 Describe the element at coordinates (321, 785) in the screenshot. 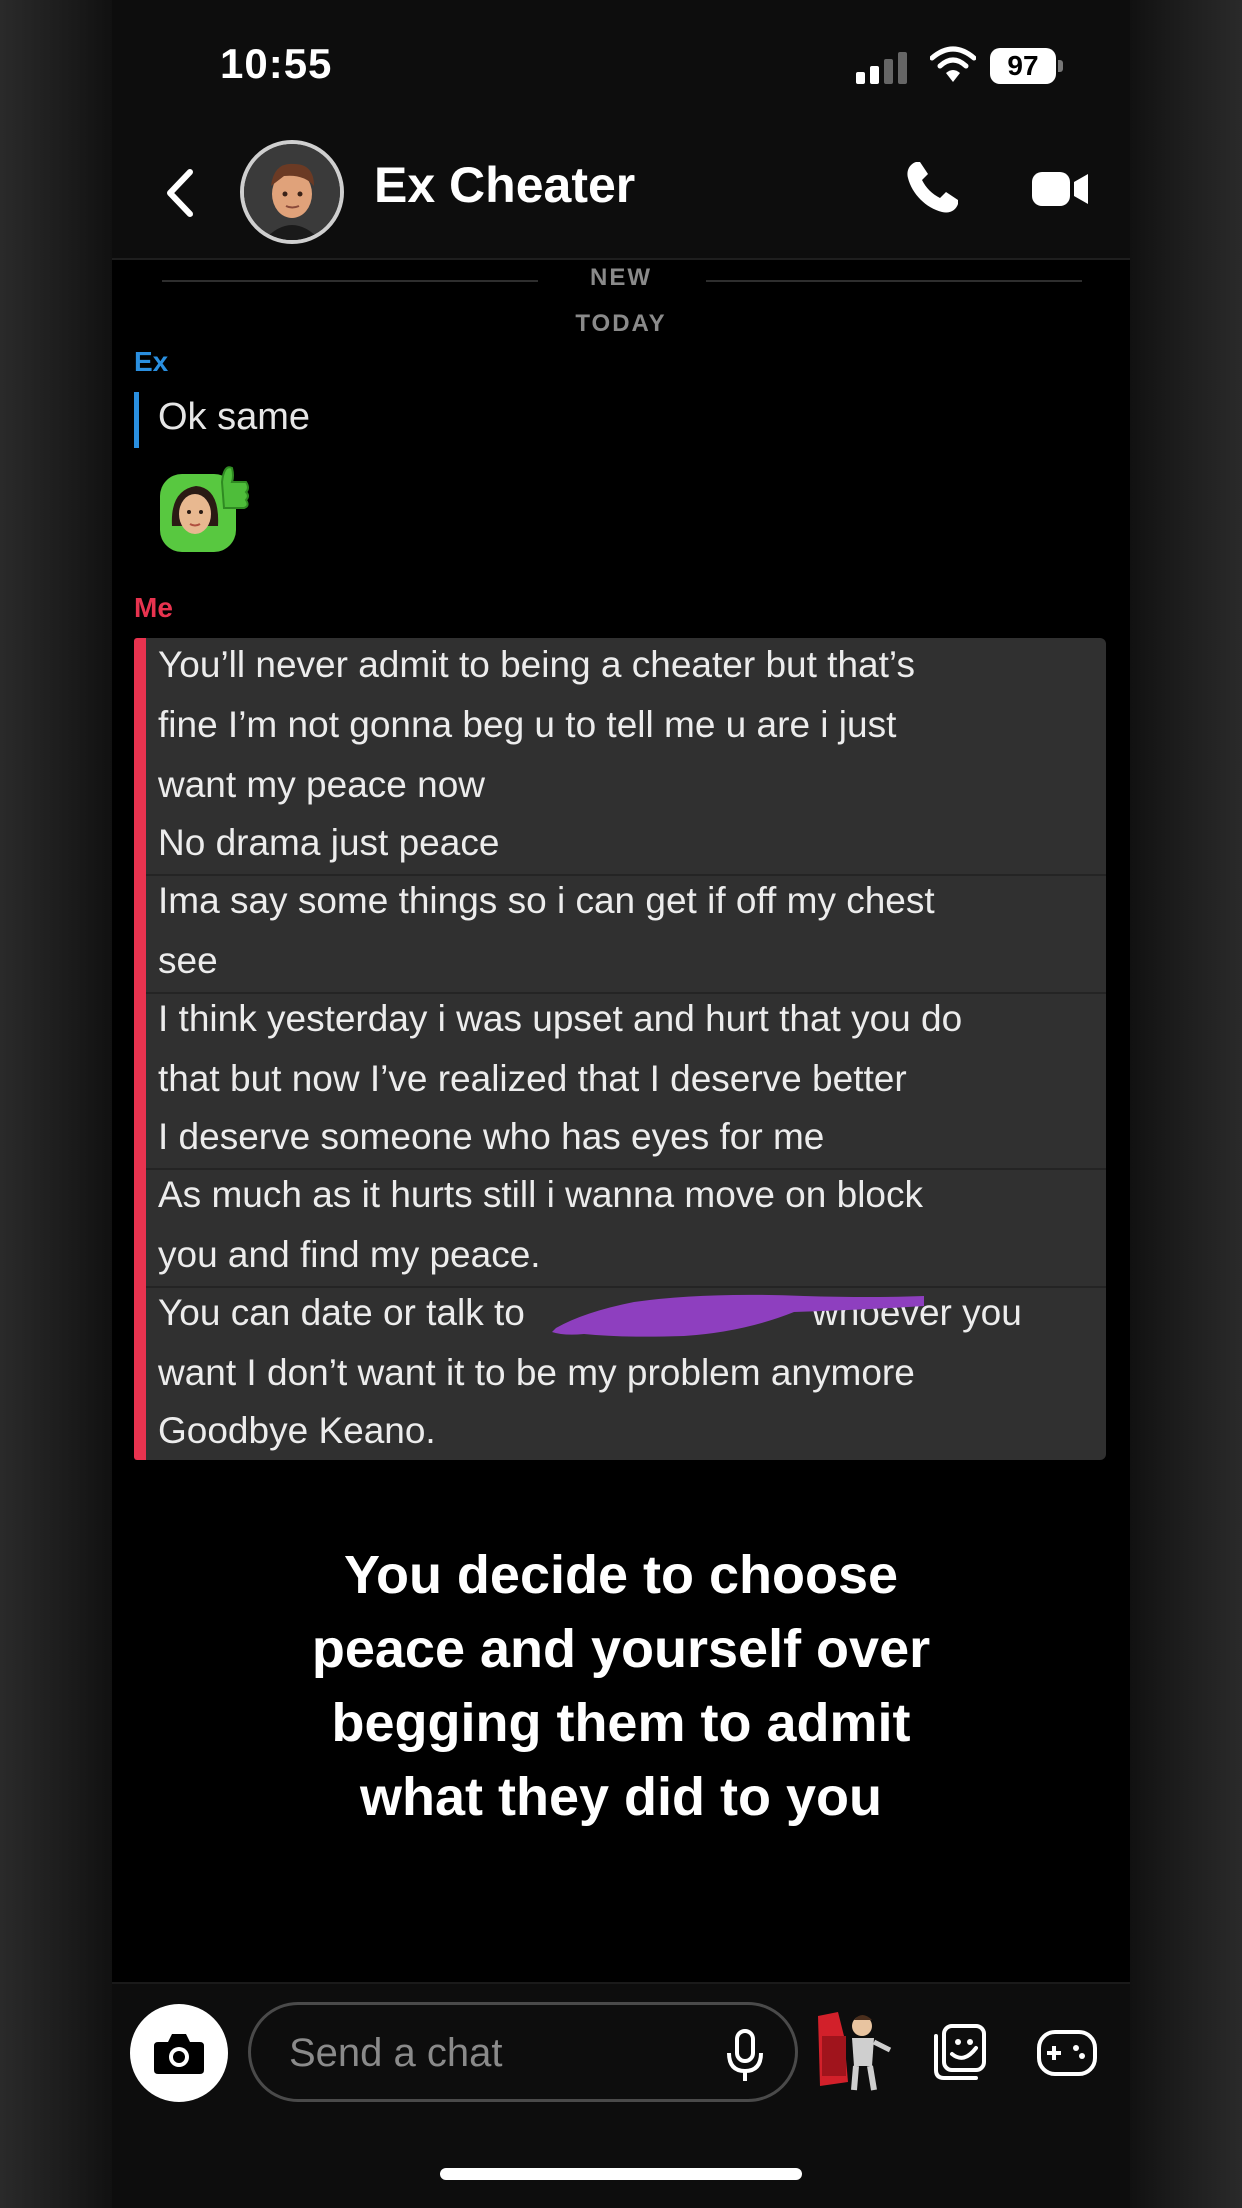

I see `chat-message-line: want my peace now` at that location.